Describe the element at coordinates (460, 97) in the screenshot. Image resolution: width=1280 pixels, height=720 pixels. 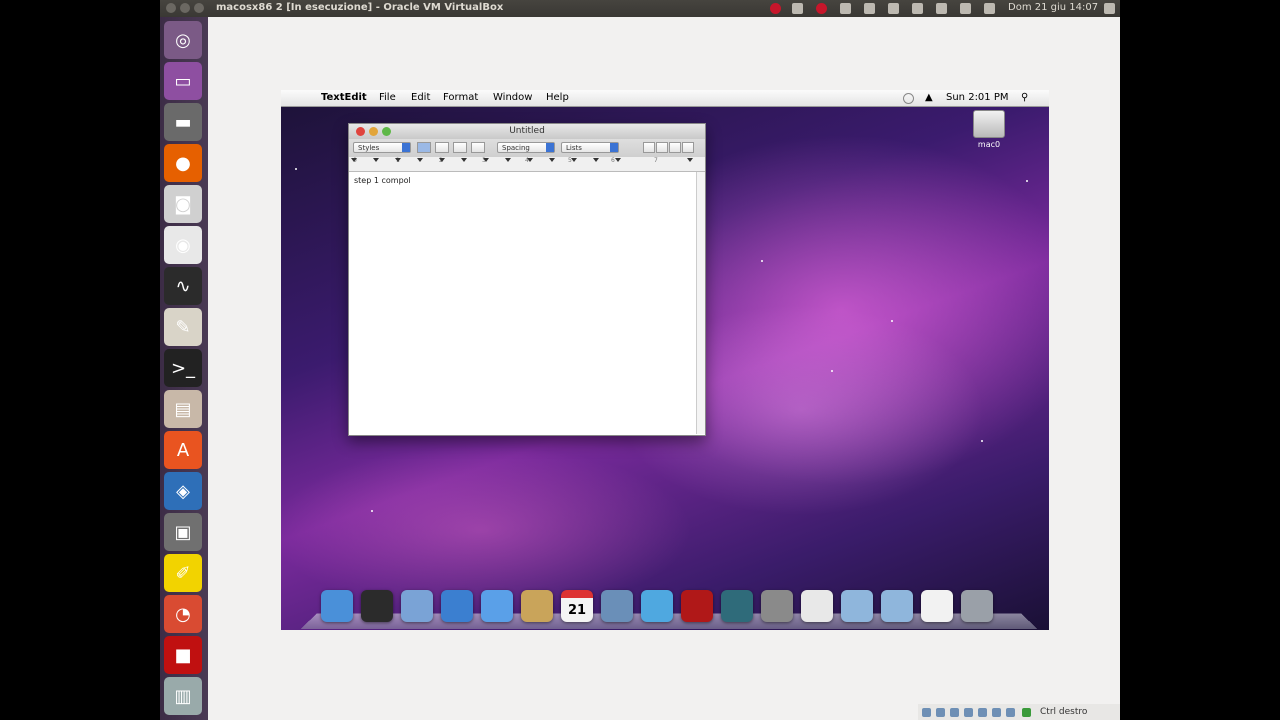
I see `menu-format: Format` at that location.